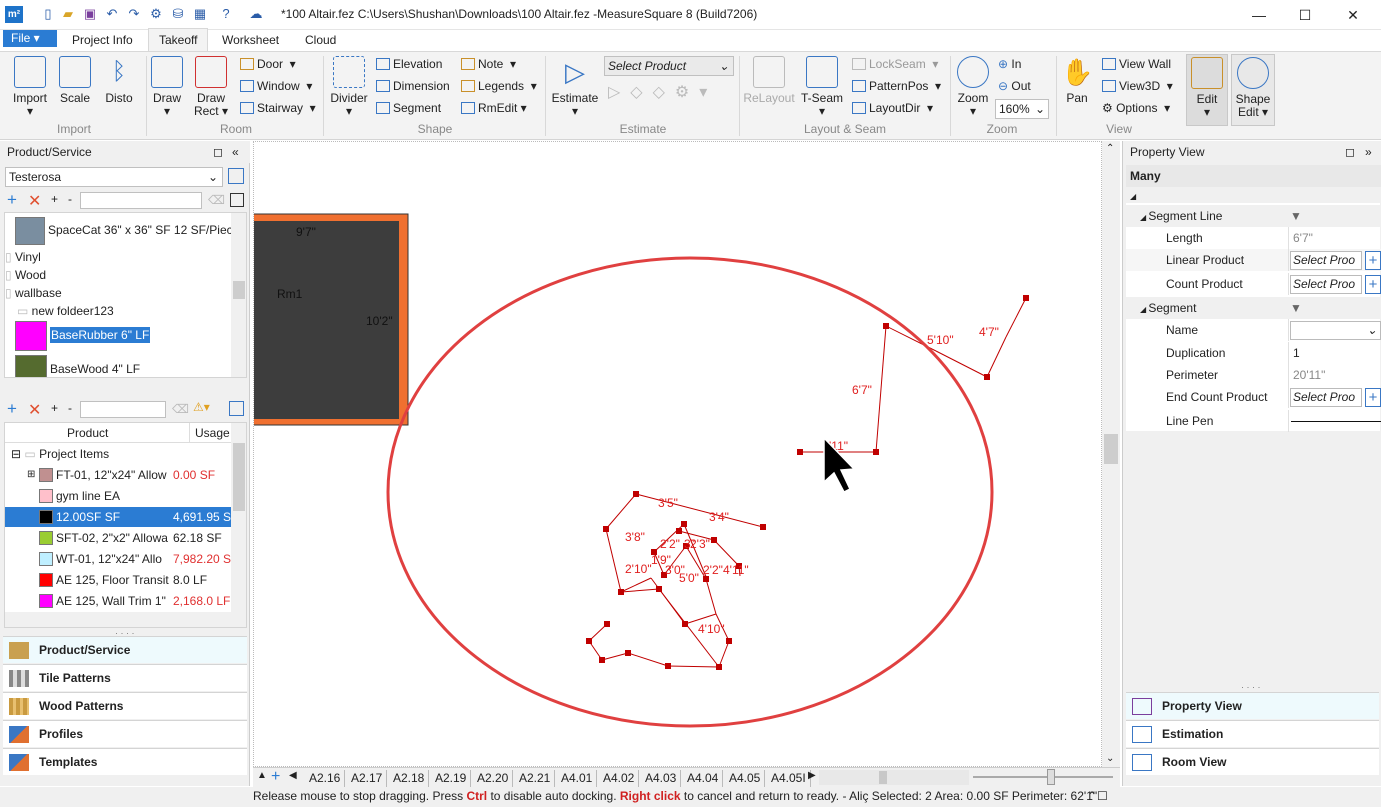 Image resolution: width=1381 pixels, height=807 pixels. What do you see at coordinates (575, 87) in the screenshot?
I see `estimate-button: ▷ Estimate ▾` at bounding box center [575, 87].